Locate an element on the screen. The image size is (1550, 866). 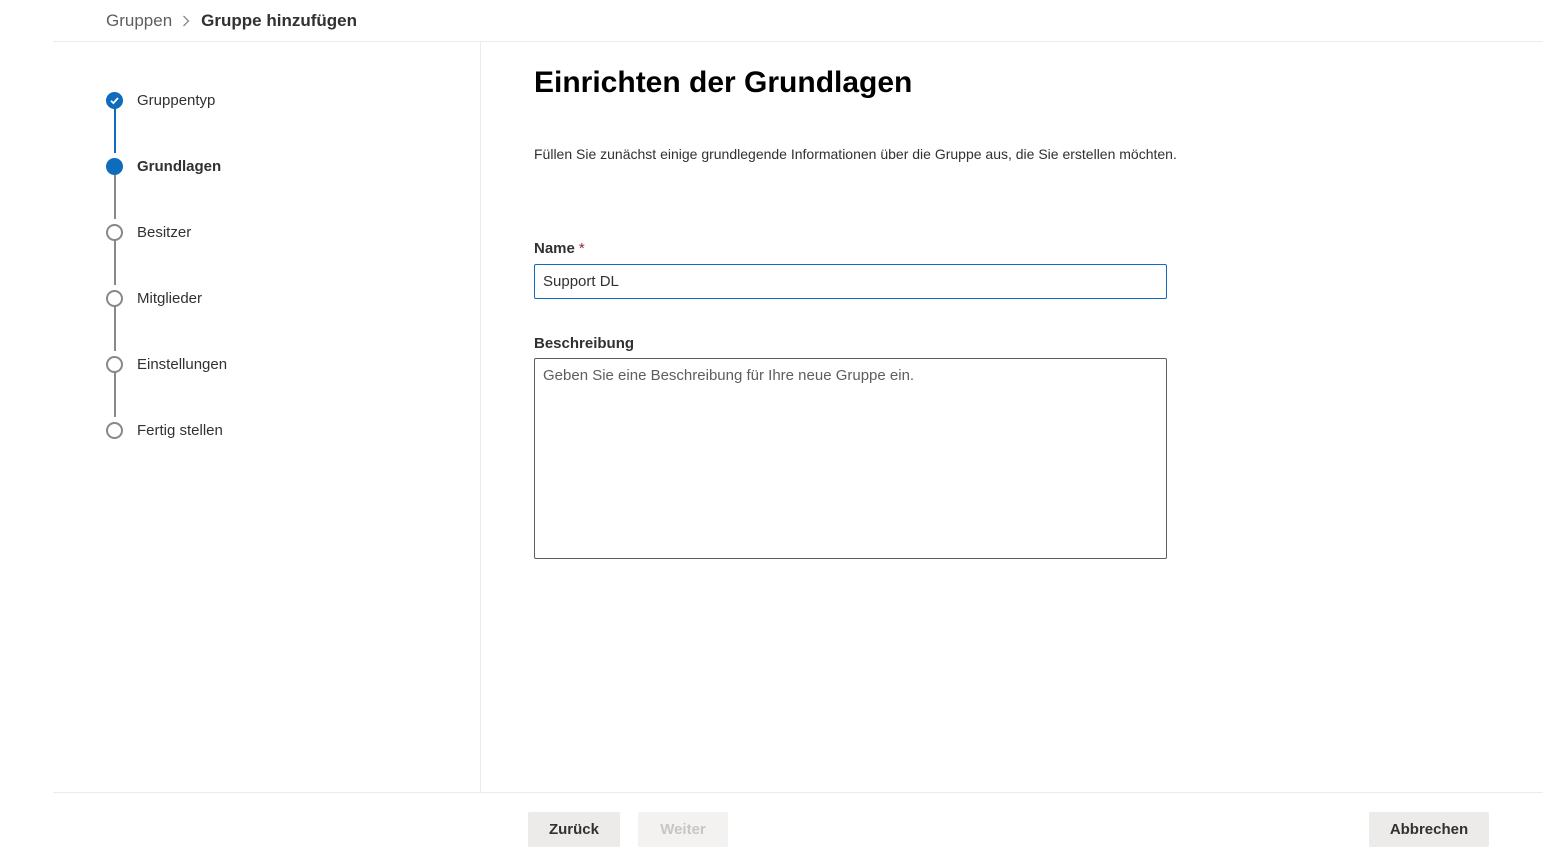
step-fertig-stellen: Fertig stellen is located at coordinates (164, 430).